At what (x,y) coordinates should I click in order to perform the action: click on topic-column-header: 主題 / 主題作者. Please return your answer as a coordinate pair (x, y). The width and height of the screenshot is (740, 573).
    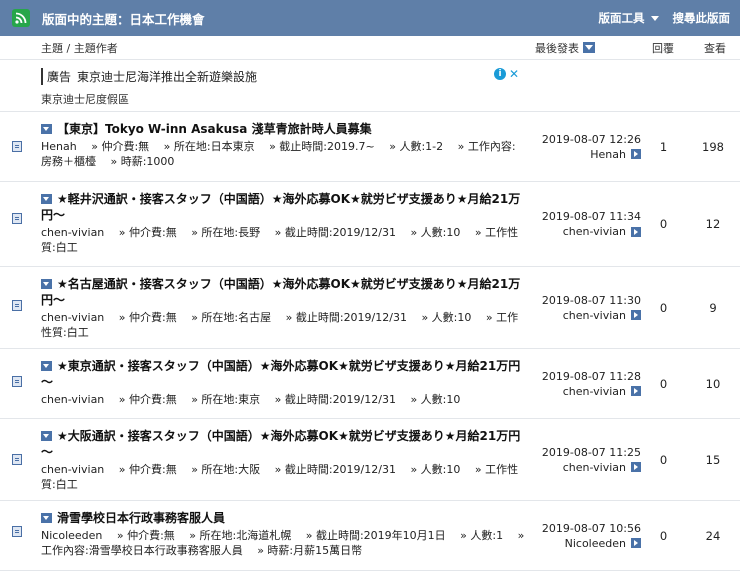
    Looking at the image, I should click on (267, 48).